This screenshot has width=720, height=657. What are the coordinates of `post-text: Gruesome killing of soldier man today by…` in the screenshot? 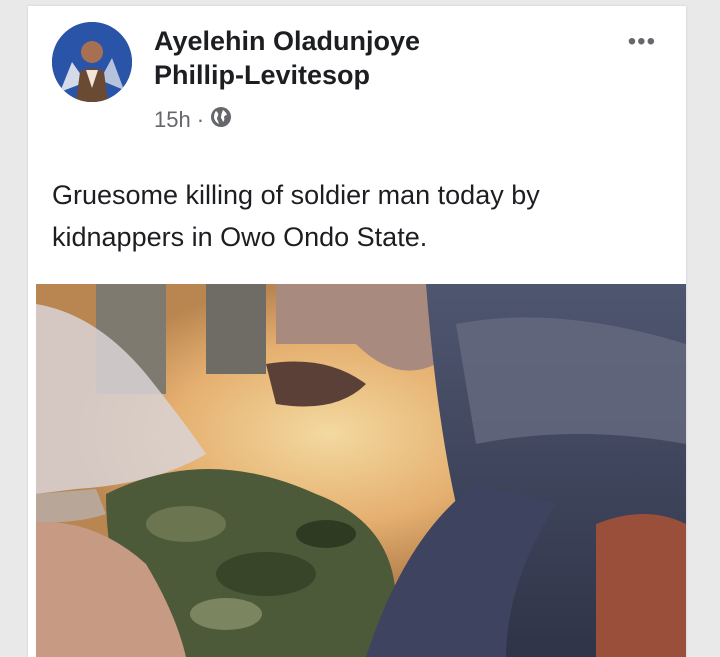 It's located at (296, 216).